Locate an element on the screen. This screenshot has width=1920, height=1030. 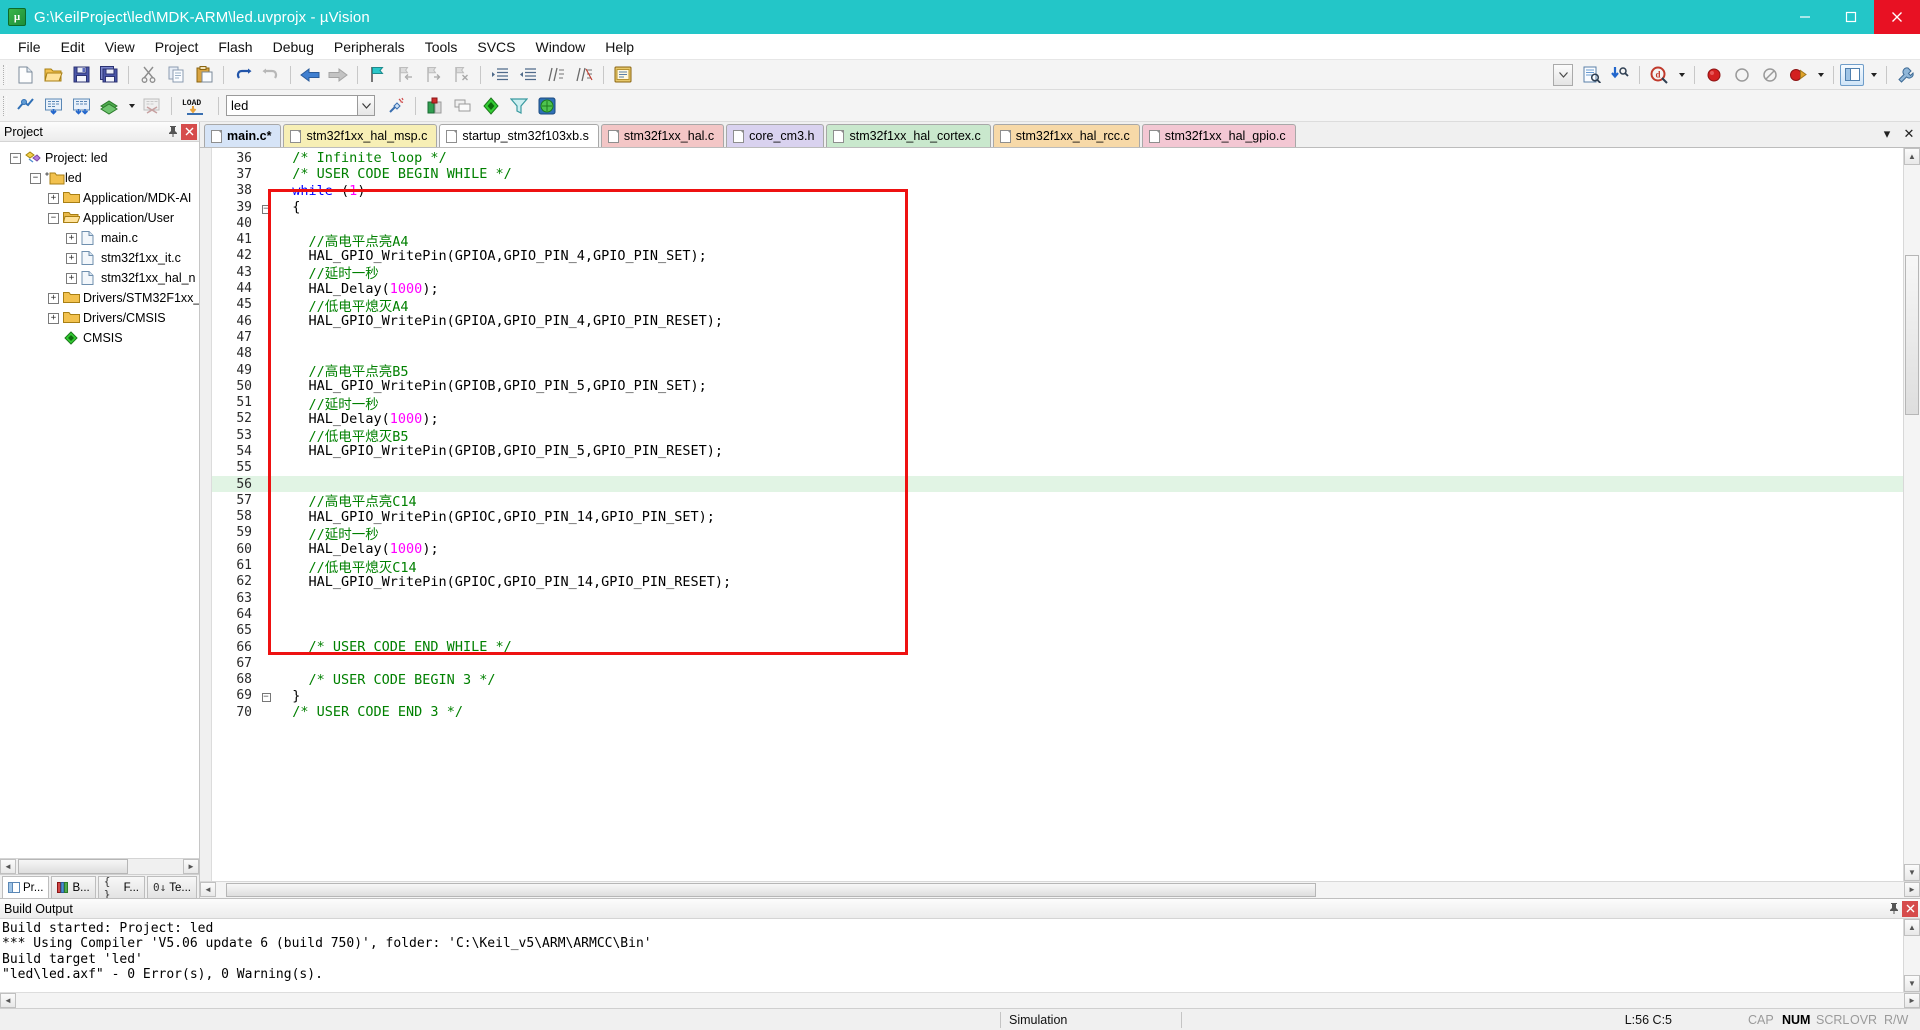
tree-node-cmsis: CMSIS is located at coordinates (99, 338).